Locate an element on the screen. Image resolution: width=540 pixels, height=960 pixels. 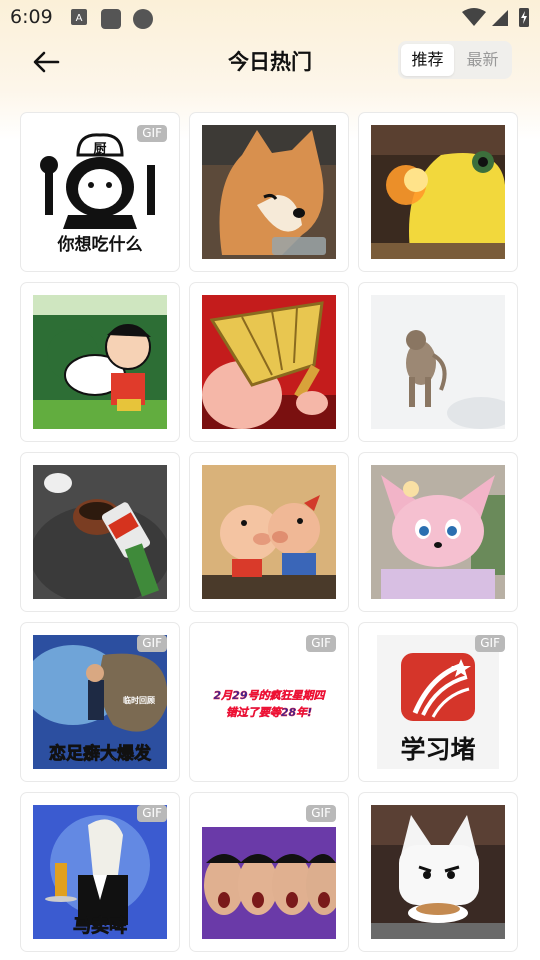
svg-text: 临时回顾 is located at coordinates (139, 700).